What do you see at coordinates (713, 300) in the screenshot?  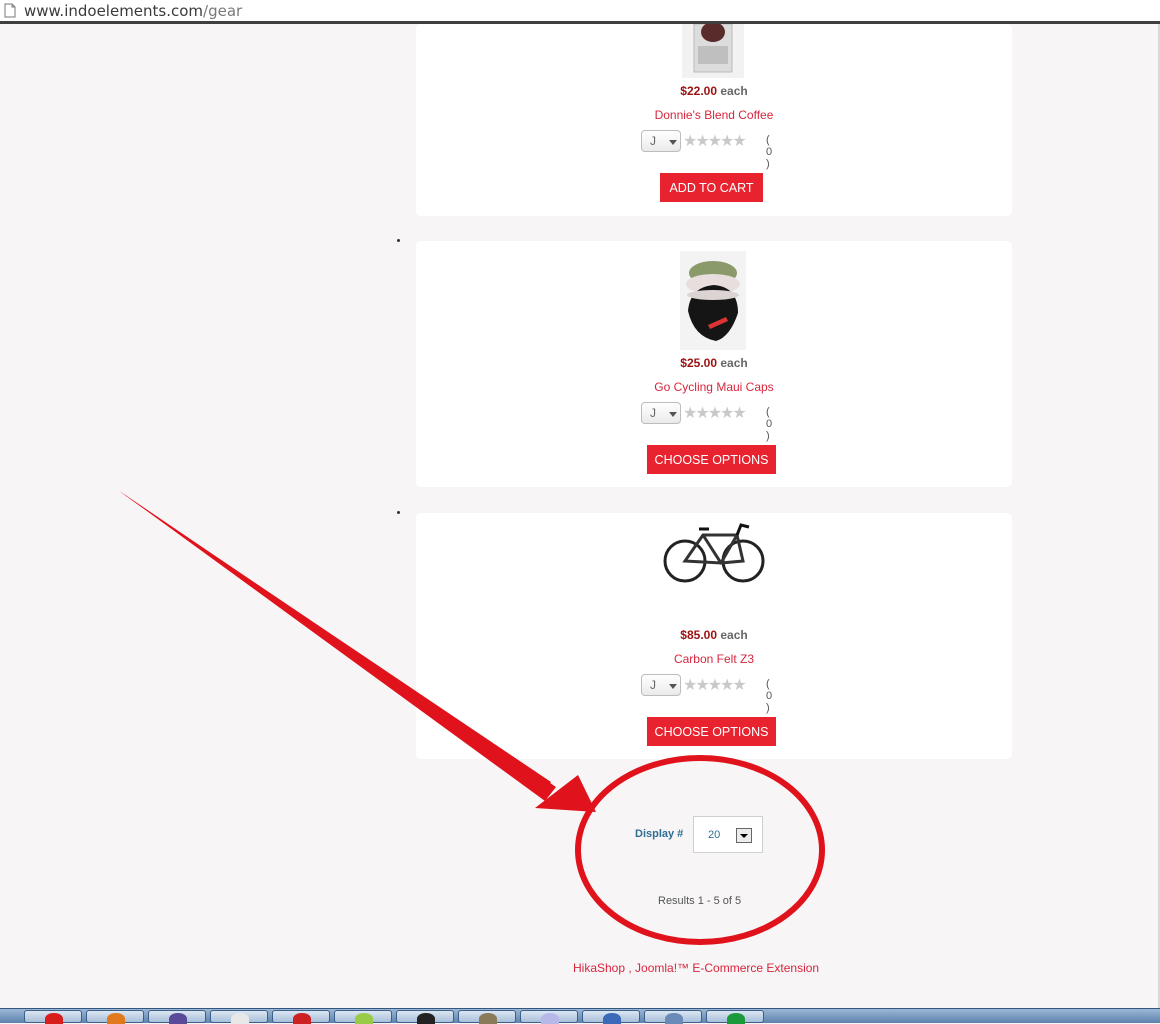 I see `cap-image` at bounding box center [713, 300].